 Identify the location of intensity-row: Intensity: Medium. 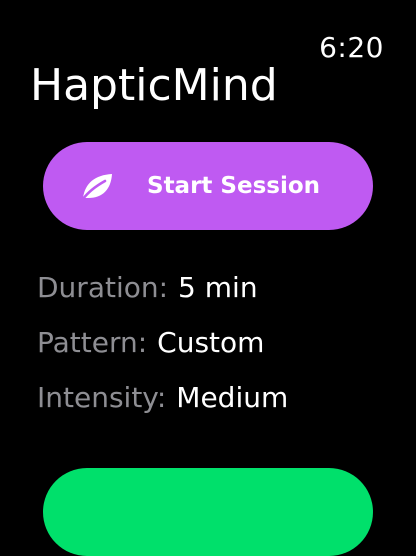
(162, 398).